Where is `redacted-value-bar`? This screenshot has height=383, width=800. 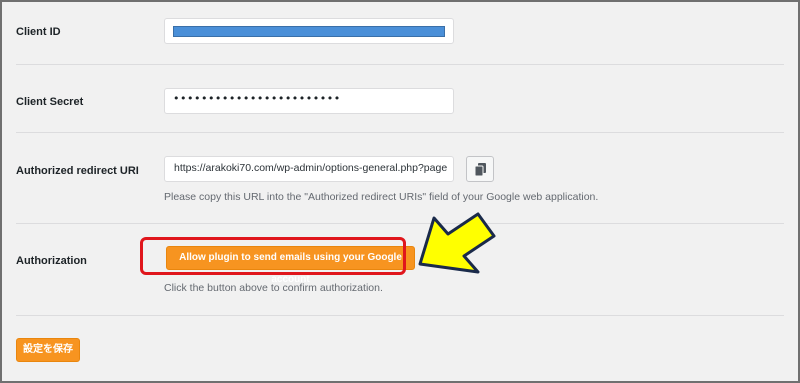
redacted-value-bar is located at coordinates (309, 31).